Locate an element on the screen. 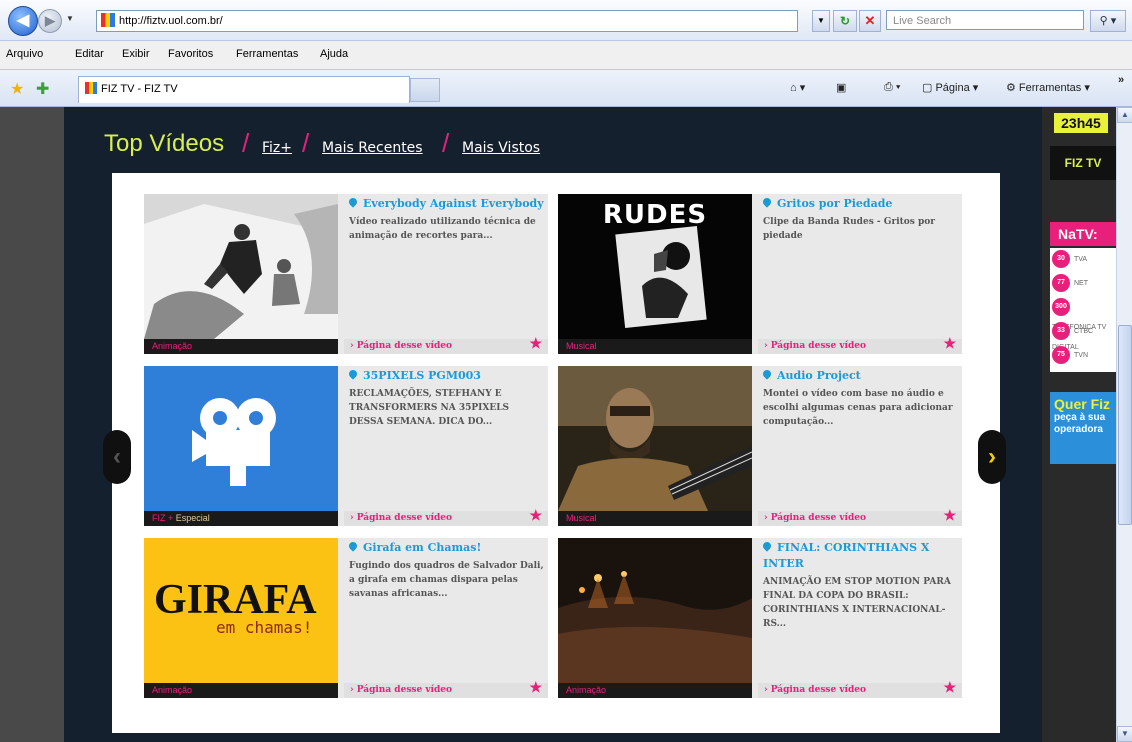 This screenshot has width=1132, height=742. feeds-icon: ▣ is located at coordinates (841, 87).